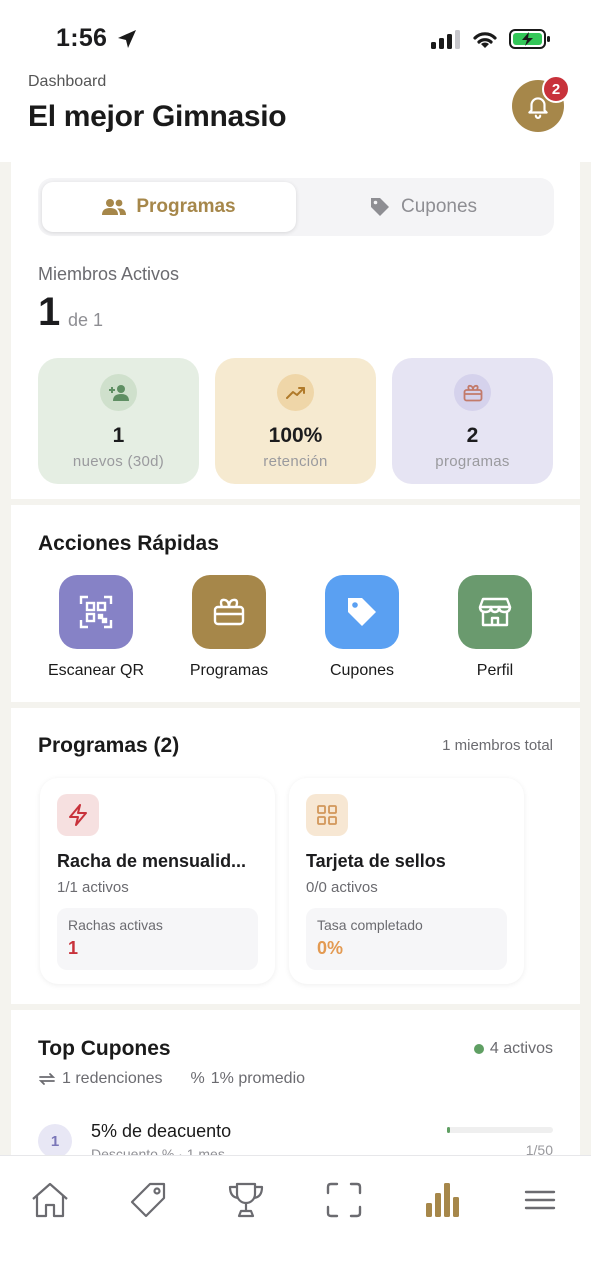  I want to click on coupons-redemptions: 1 redenciones, so click(112, 1078).